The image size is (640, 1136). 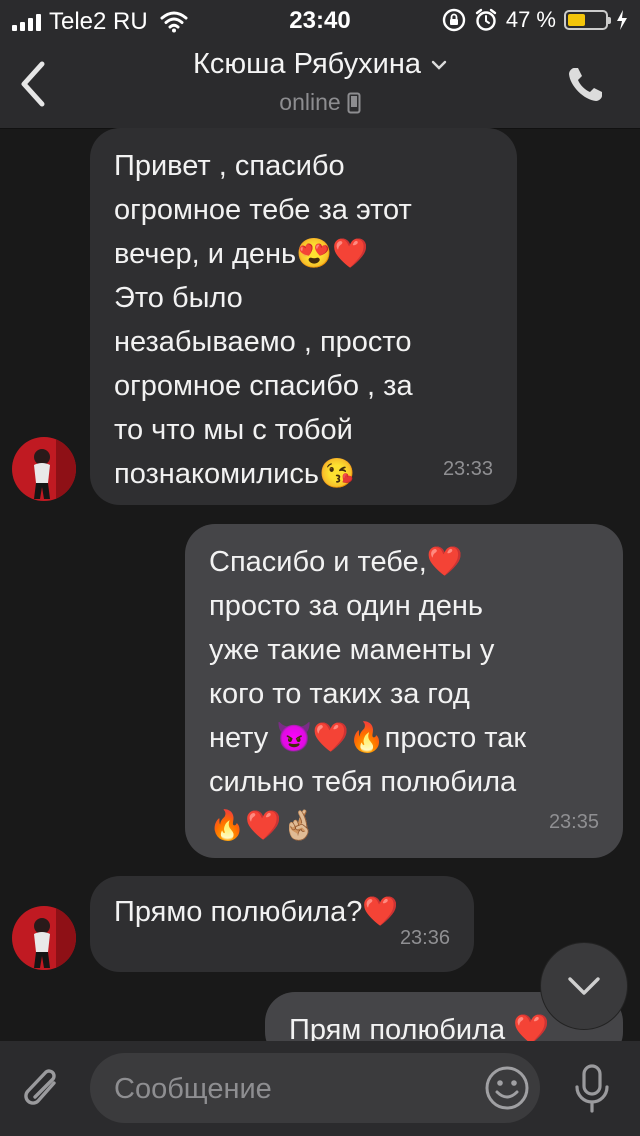 What do you see at coordinates (294, 1089) in the screenshot?
I see `message-input` at bounding box center [294, 1089].